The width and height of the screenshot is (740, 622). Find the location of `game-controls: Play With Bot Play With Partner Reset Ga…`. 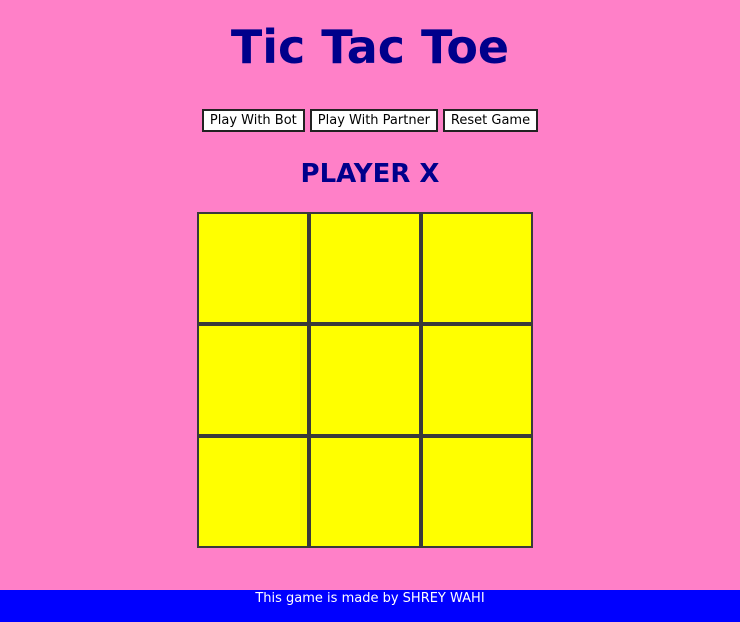

game-controls: Play With Bot Play With Partner Reset Ga… is located at coordinates (370, 120).